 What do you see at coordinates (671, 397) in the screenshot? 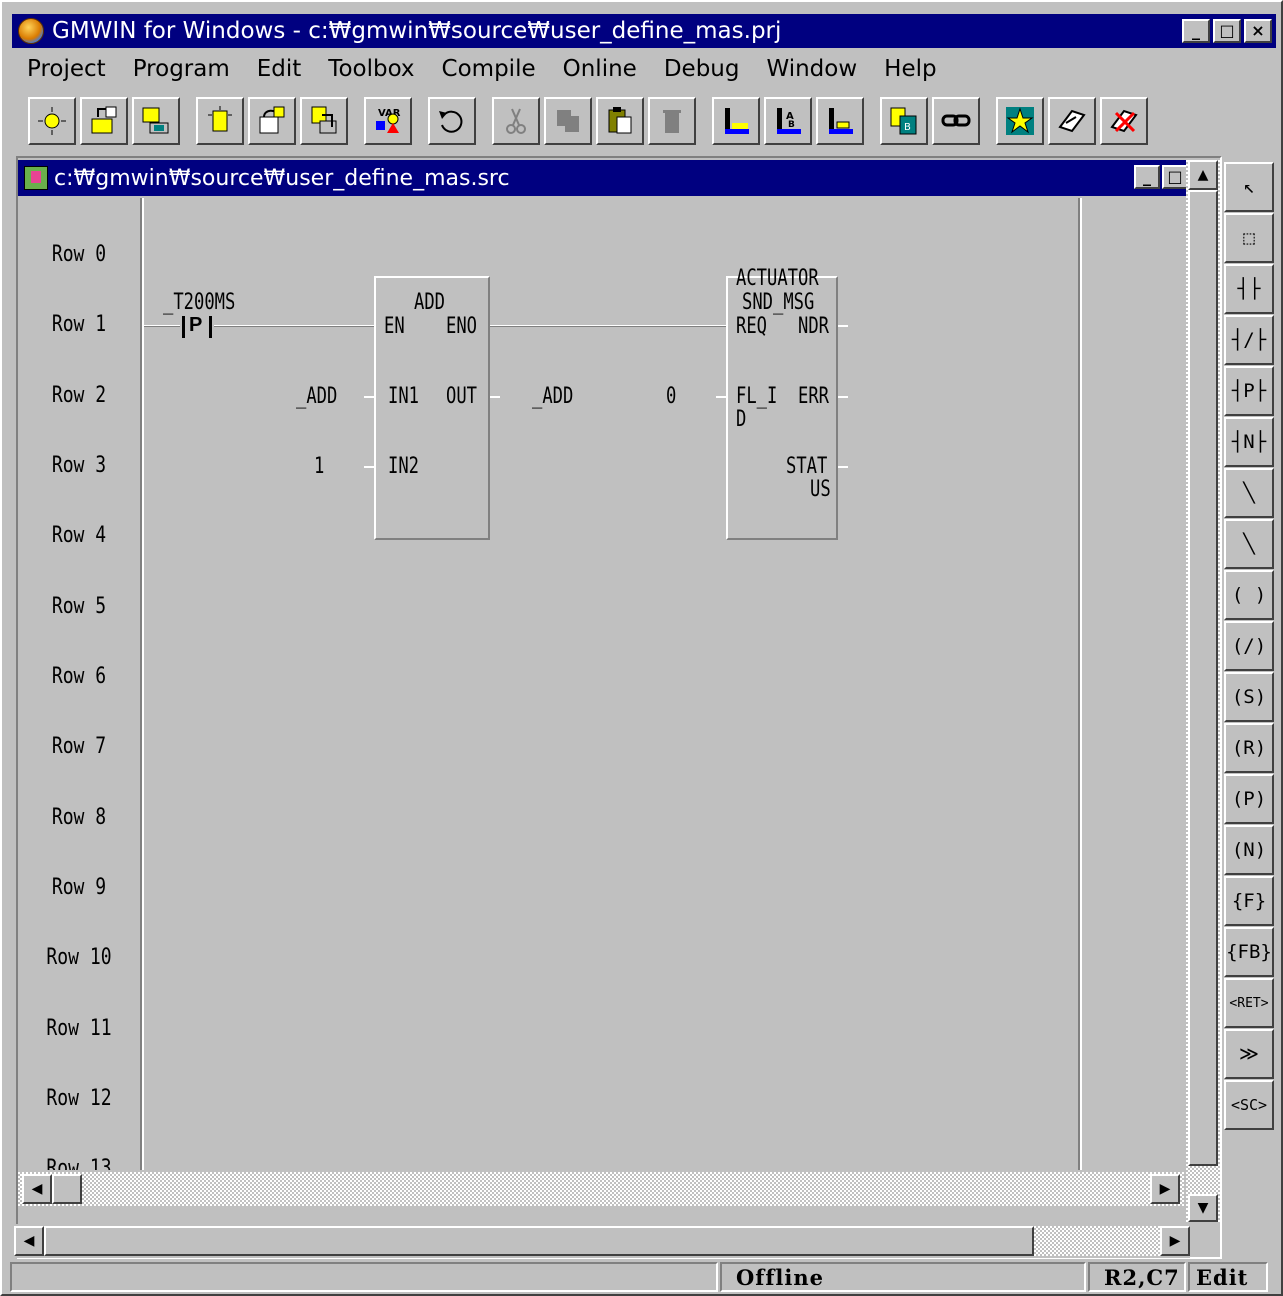
I see `fb-fl-id-constant: 0` at bounding box center [671, 397].